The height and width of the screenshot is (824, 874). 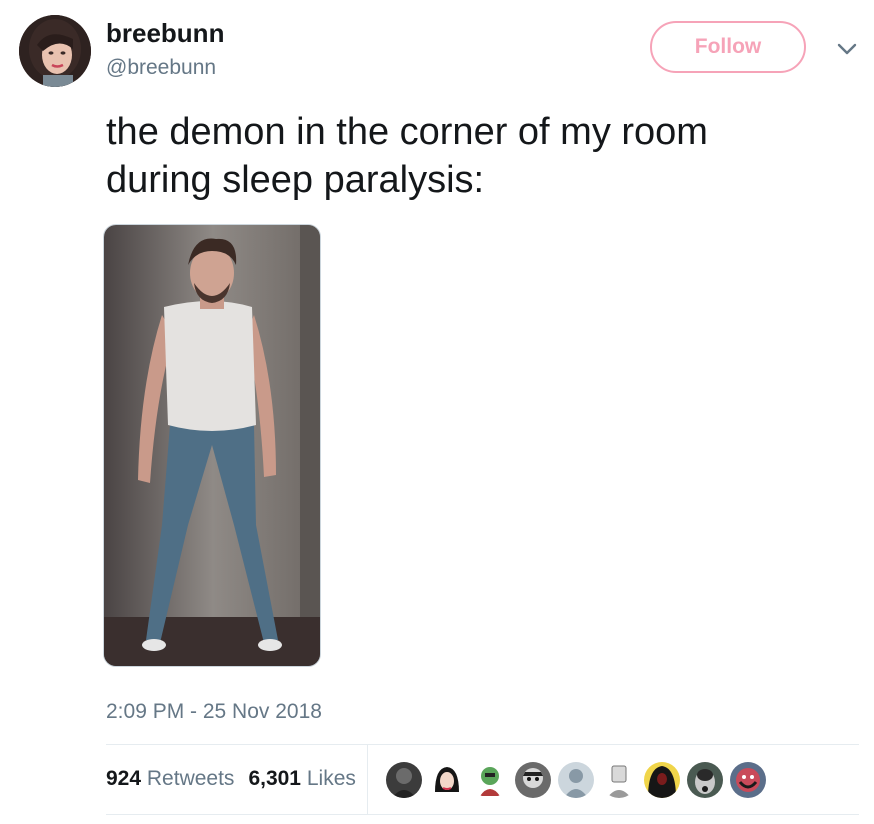 What do you see at coordinates (447, 780) in the screenshot?
I see `liker-avatar-2-icon` at bounding box center [447, 780].